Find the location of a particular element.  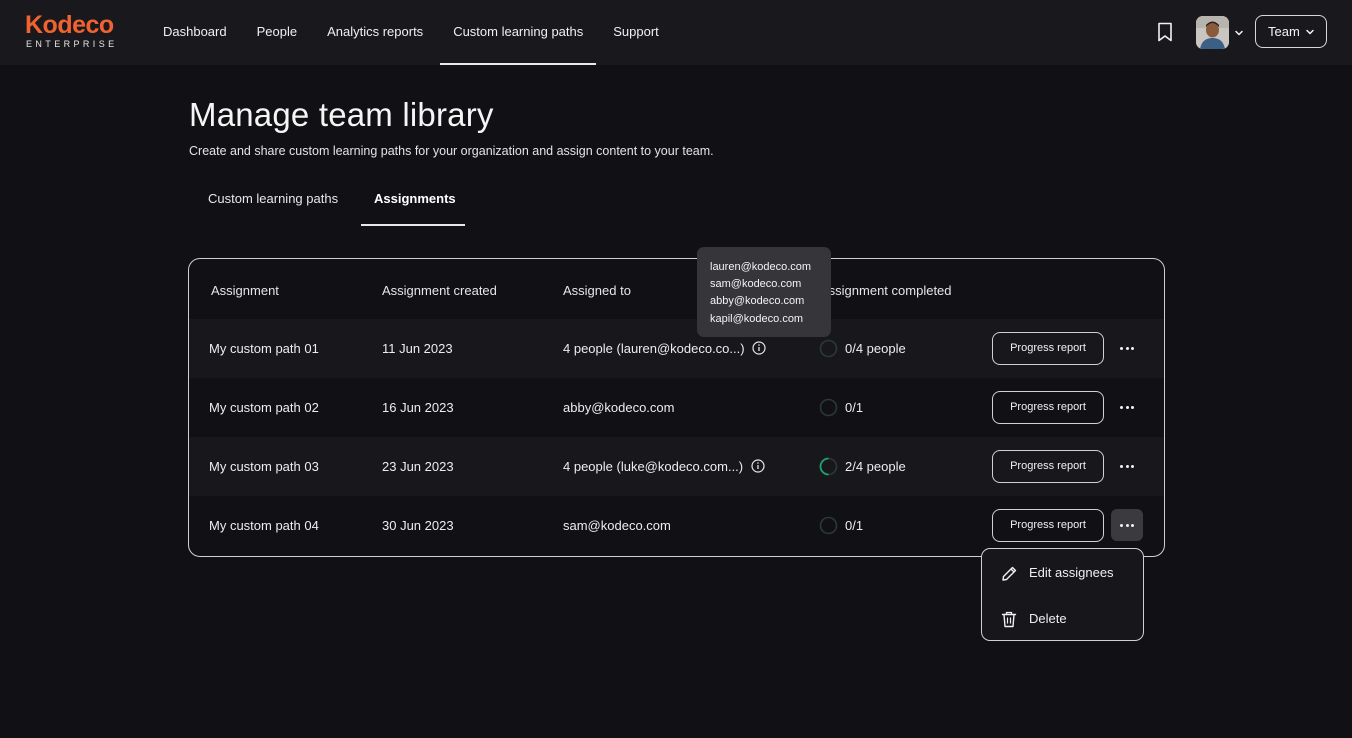

completed-count: 2/4 people is located at coordinates (875, 466).